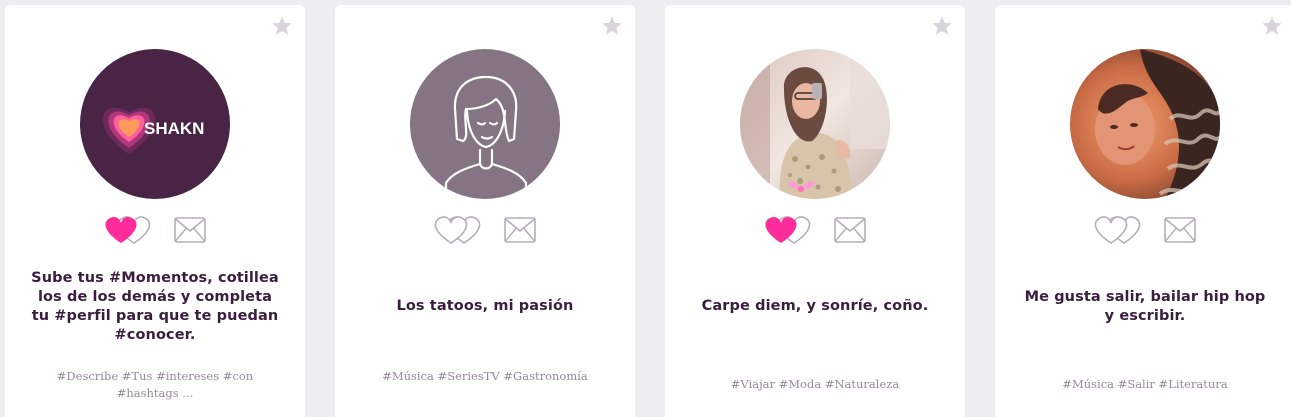  What do you see at coordinates (174, 128) in the screenshot?
I see `shakn-logo-text: SHAKN` at bounding box center [174, 128].